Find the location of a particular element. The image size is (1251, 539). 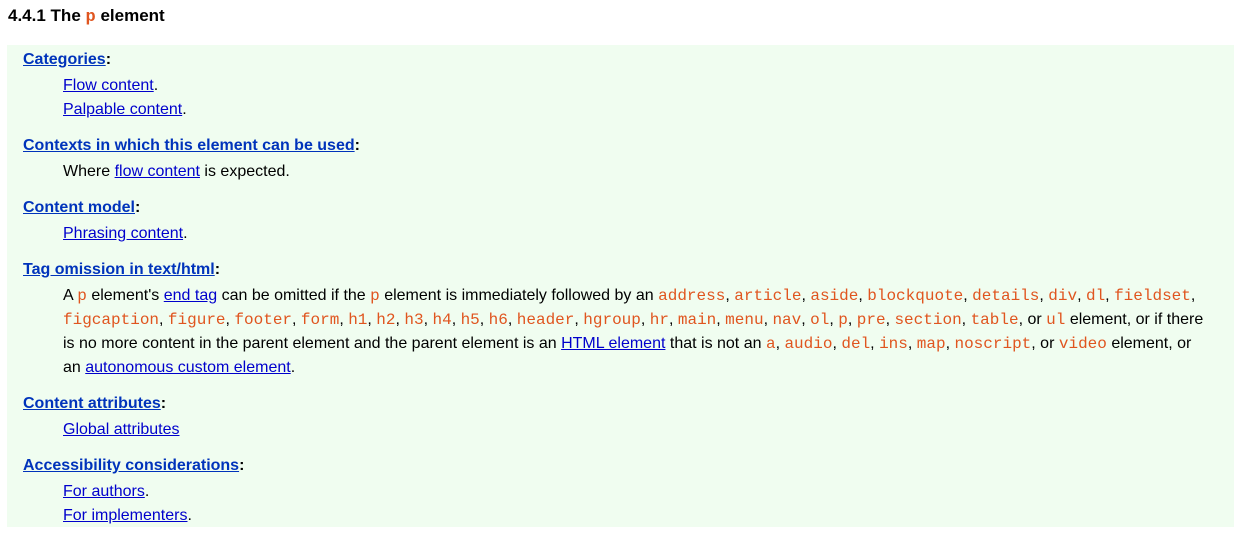

for-implementers-link: For implementers is located at coordinates (125, 515).